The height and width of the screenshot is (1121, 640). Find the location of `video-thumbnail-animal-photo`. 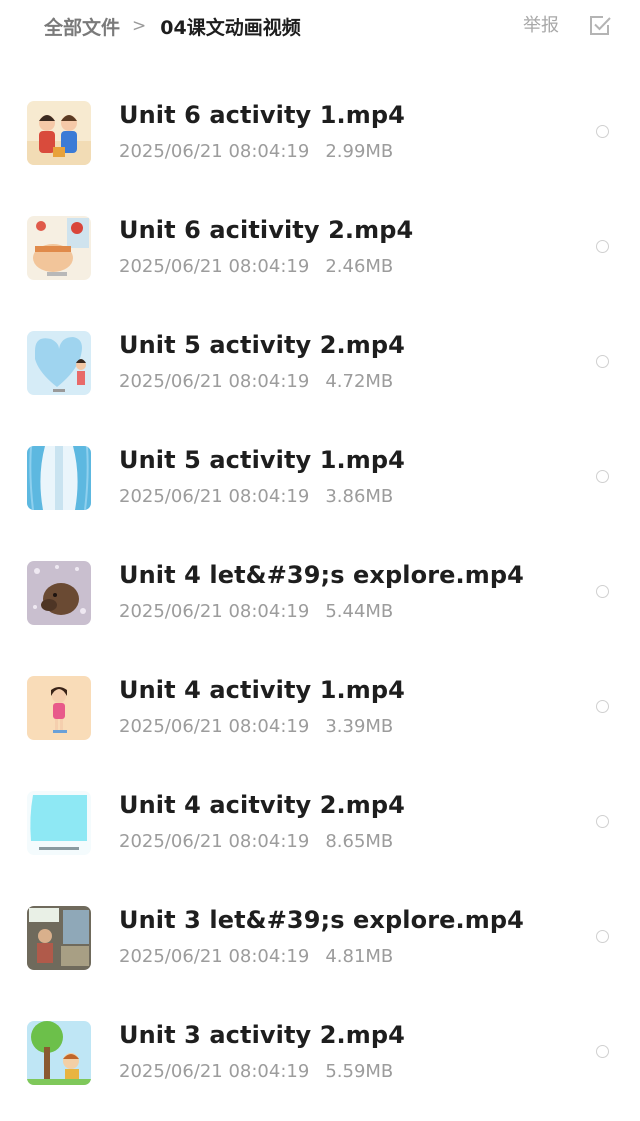

video-thumbnail-animal-photo is located at coordinates (59, 593).